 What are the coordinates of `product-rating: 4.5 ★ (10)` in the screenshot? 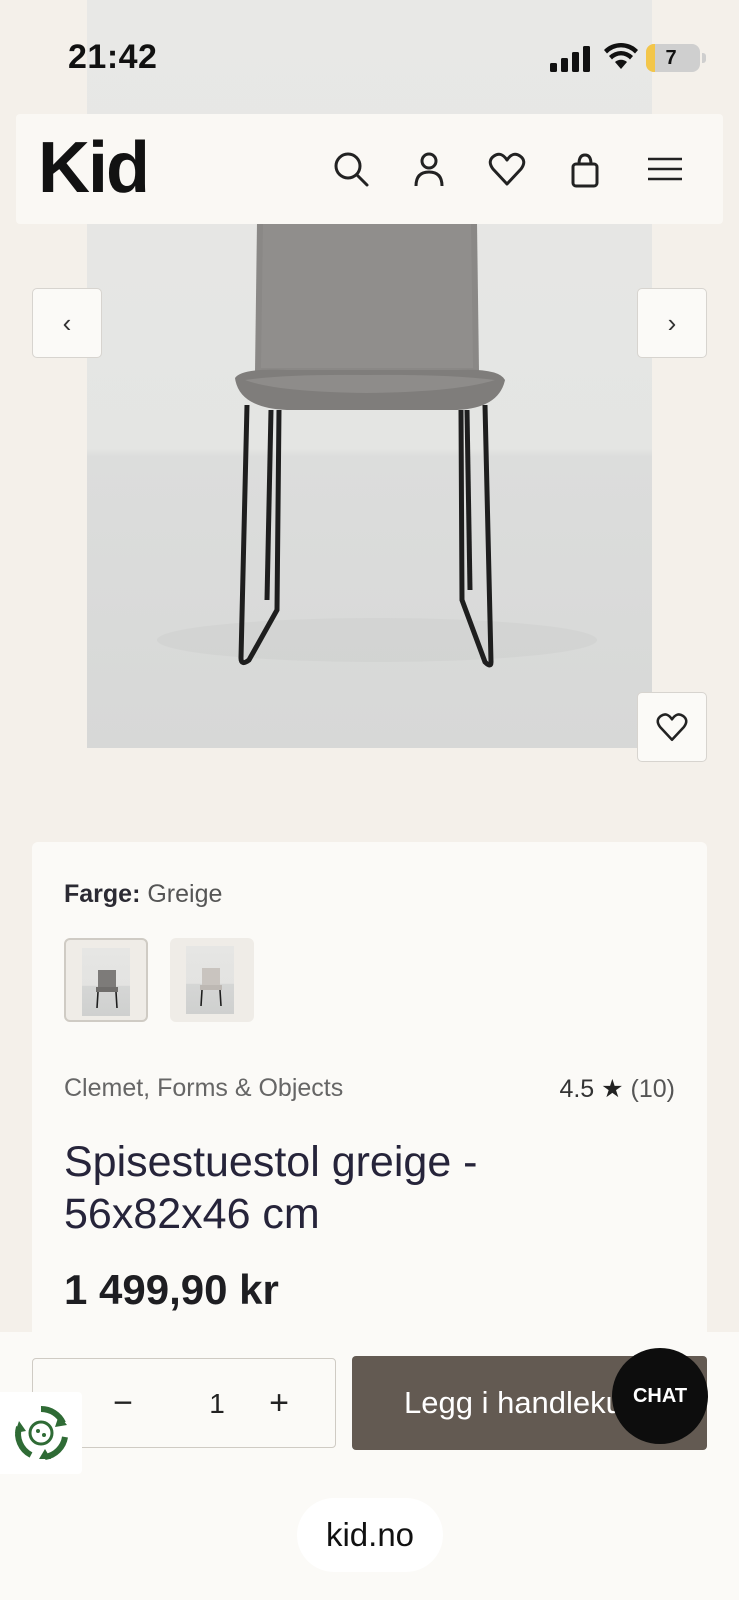 It's located at (617, 1089).